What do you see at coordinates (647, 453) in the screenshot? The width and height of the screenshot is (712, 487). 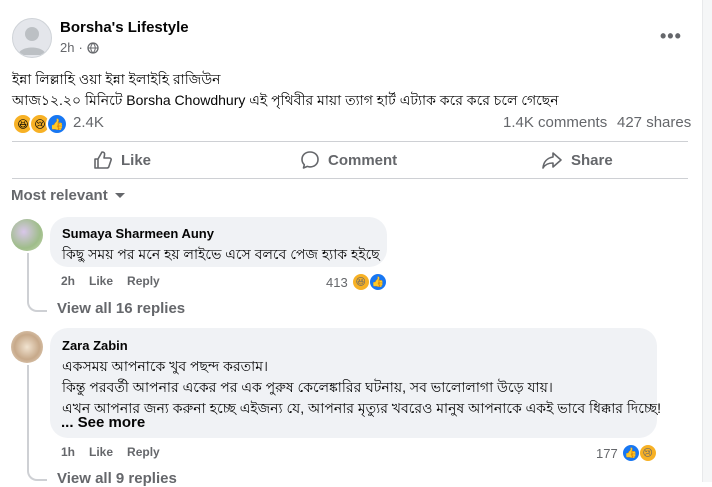 I see `sad-icon: 😢` at bounding box center [647, 453].